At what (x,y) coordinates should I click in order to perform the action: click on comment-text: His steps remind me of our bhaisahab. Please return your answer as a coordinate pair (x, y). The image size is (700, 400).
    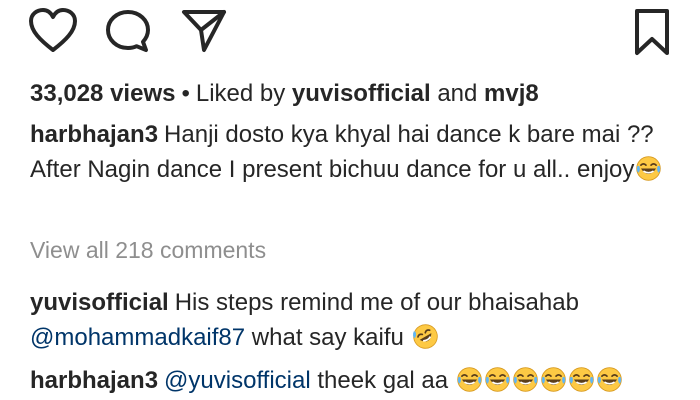
    Looking at the image, I should click on (376, 302).